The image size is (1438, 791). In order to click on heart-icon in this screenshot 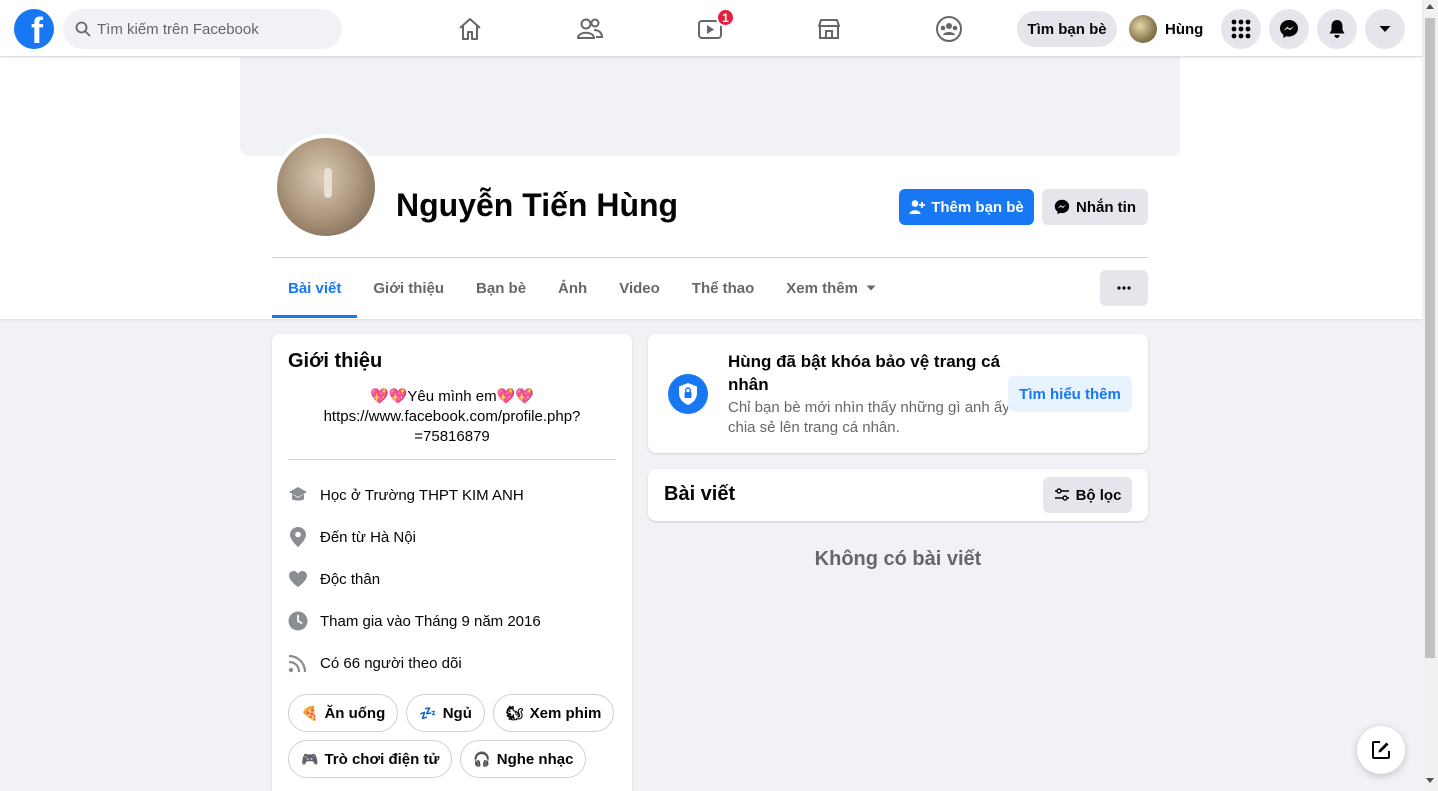, I will do `click(298, 579)`.